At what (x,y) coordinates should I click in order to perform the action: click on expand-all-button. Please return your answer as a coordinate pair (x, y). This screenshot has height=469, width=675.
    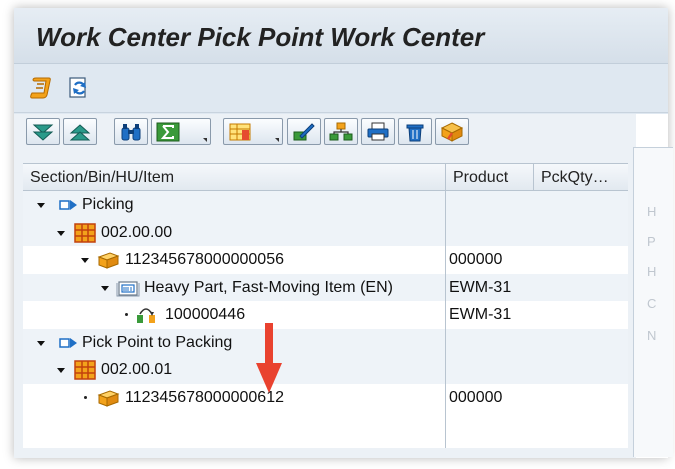
    Looking at the image, I should click on (43, 131).